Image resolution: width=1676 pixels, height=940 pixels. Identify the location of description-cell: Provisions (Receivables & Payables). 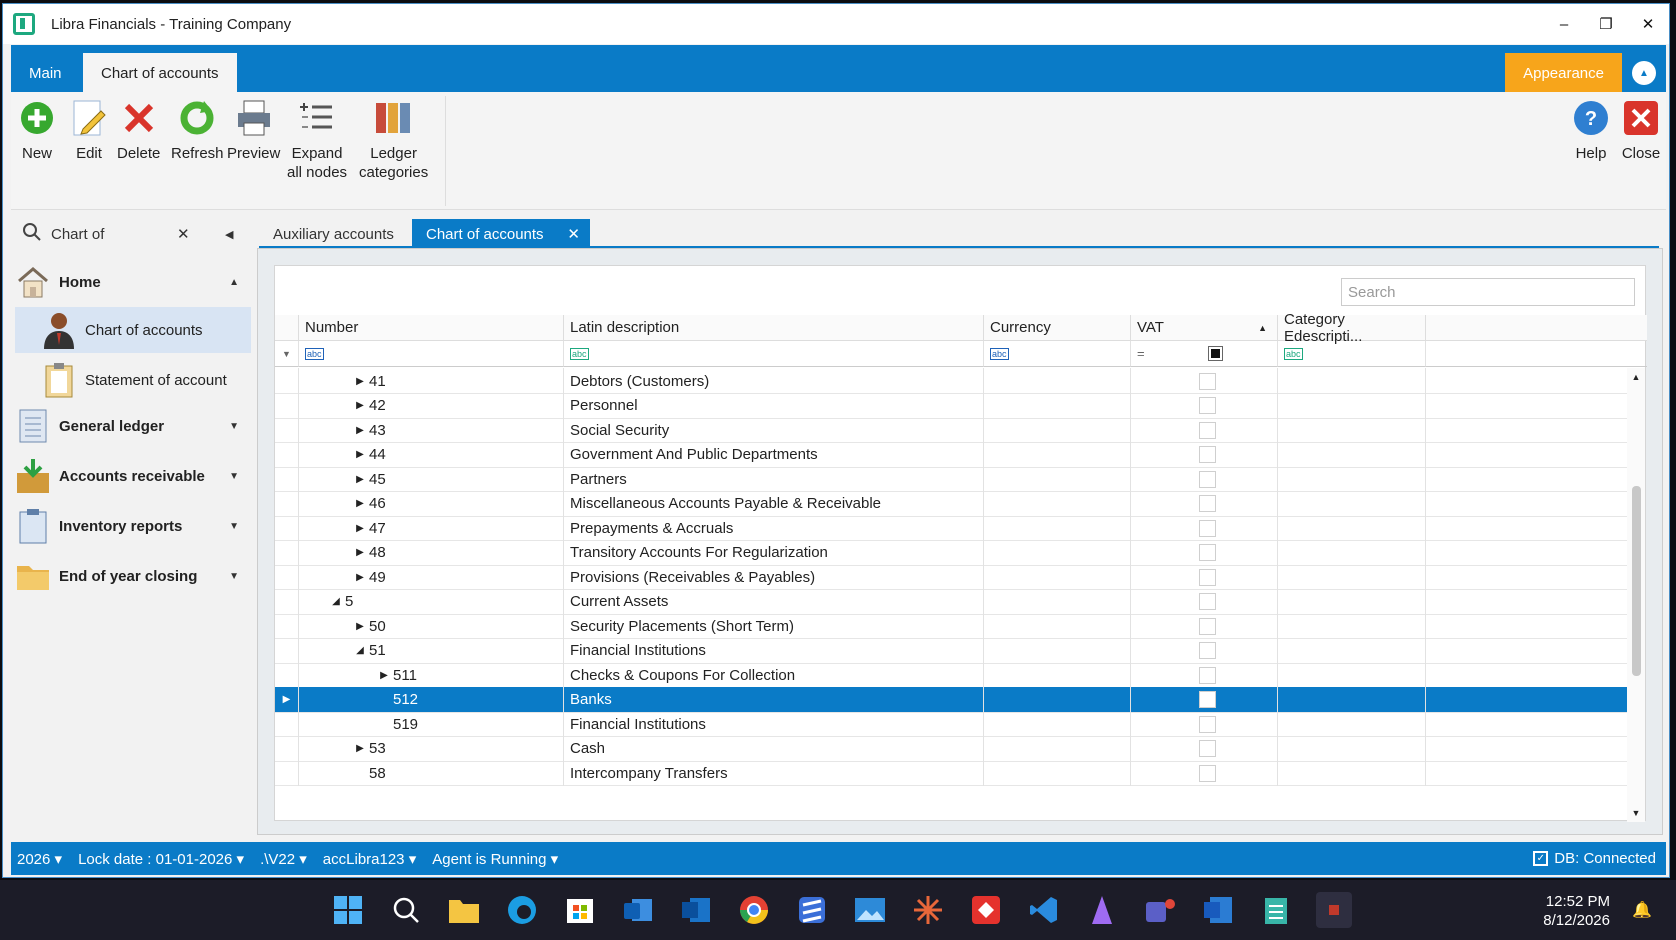
(774, 577).